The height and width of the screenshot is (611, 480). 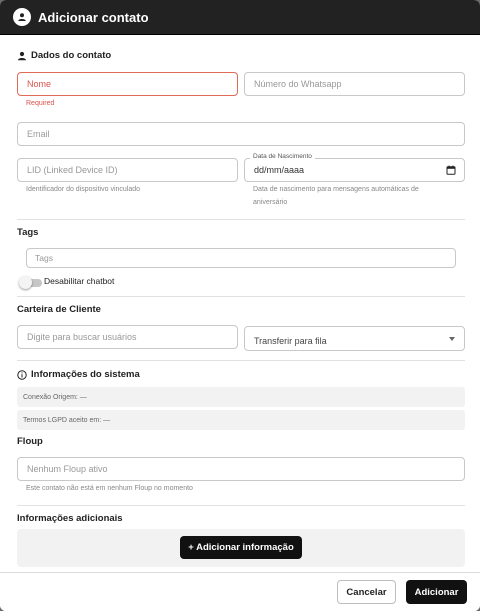 What do you see at coordinates (22, 17) in the screenshot?
I see `person-icon` at bounding box center [22, 17].